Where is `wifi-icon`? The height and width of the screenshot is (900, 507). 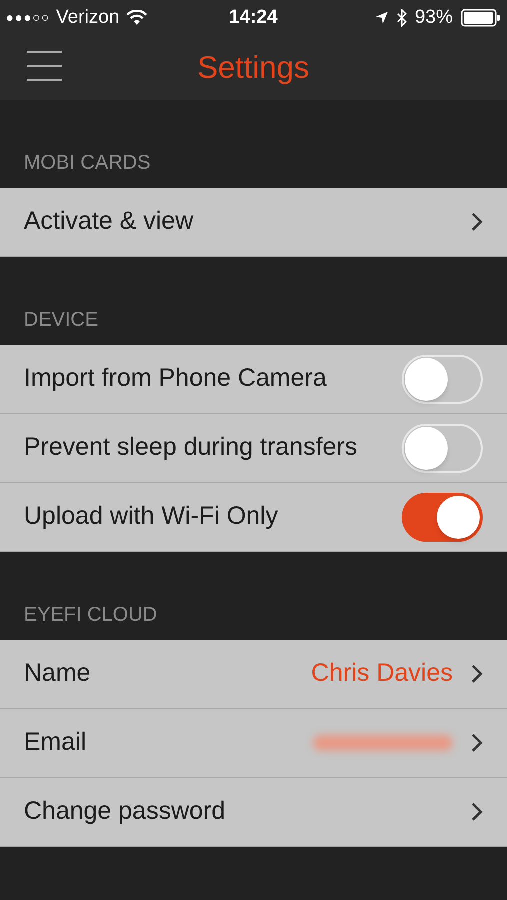
wifi-icon is located at coordinates (137, 18).